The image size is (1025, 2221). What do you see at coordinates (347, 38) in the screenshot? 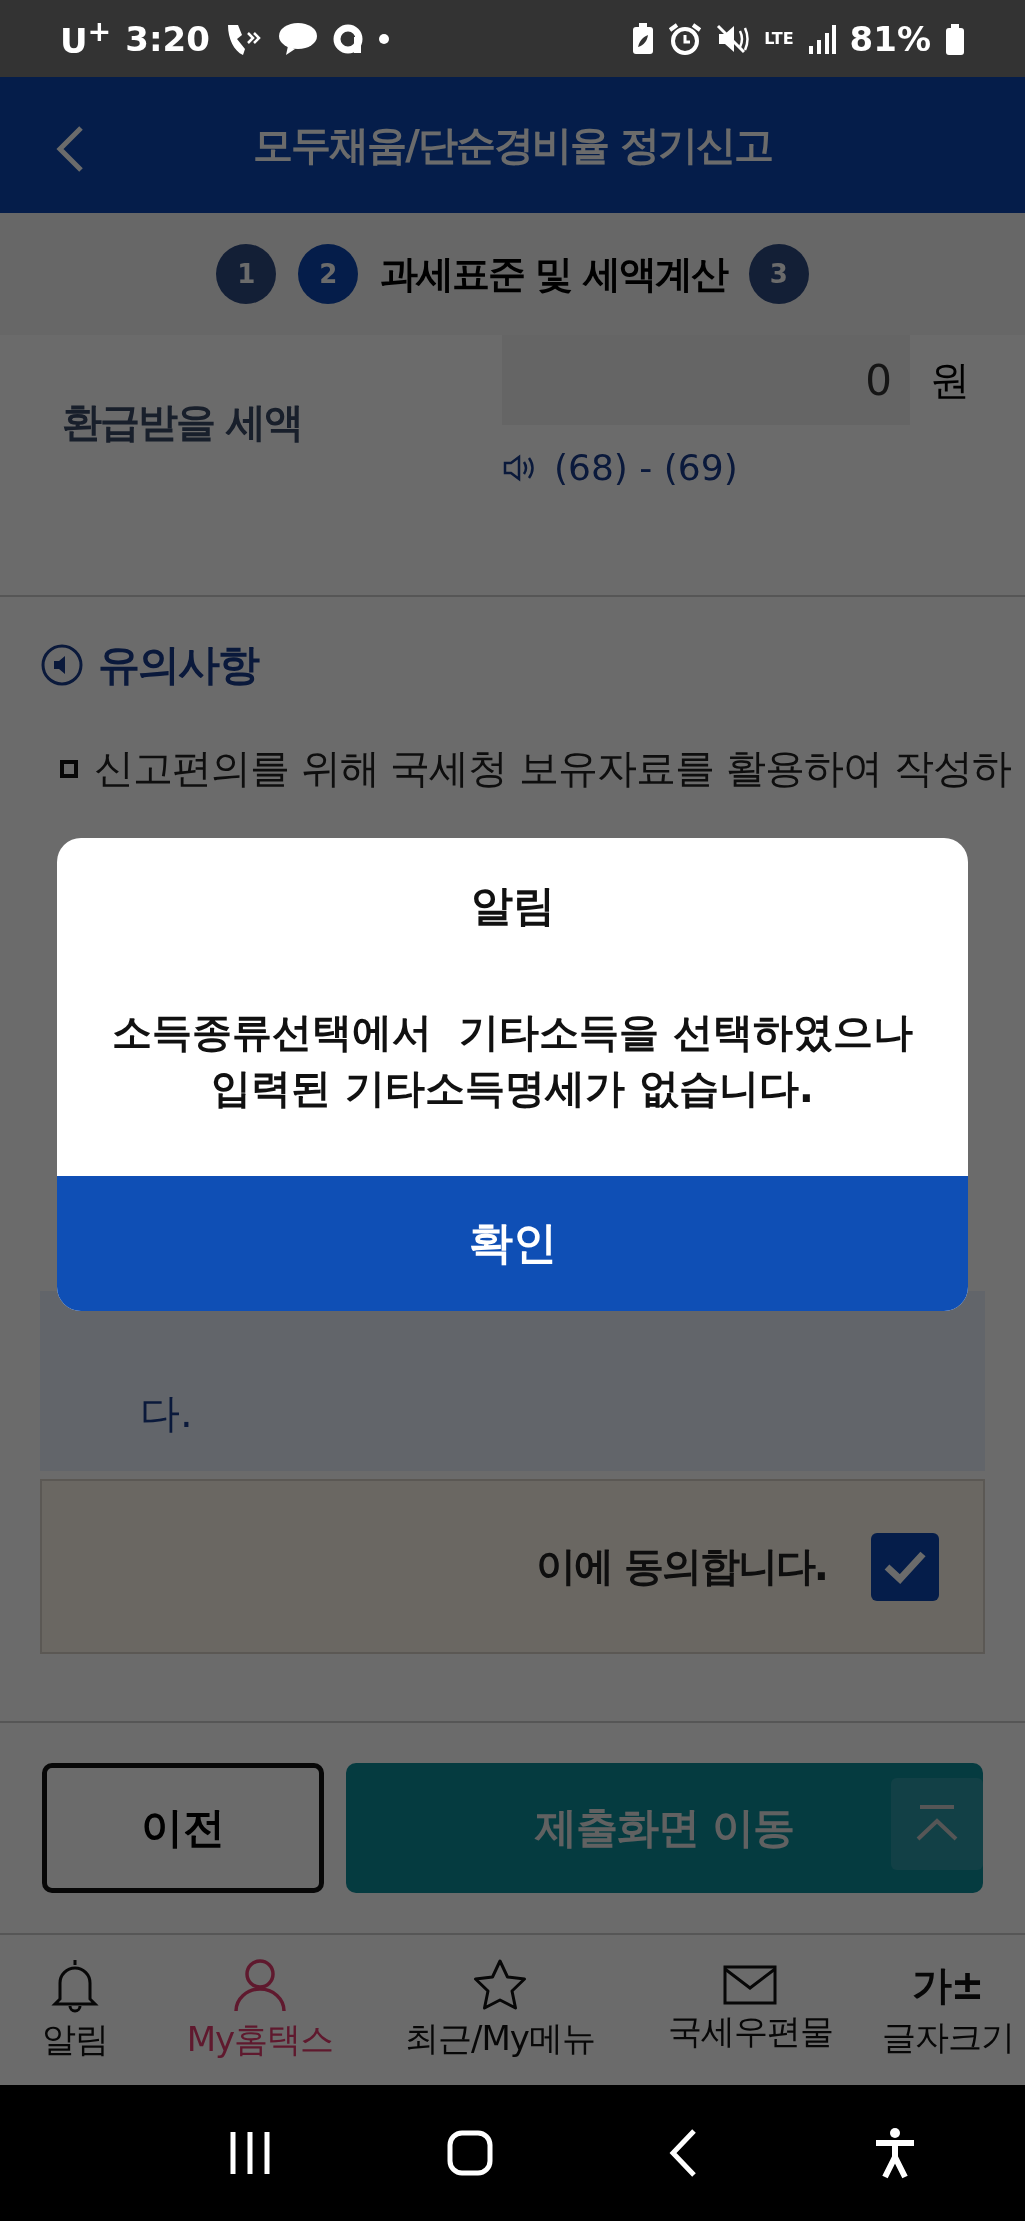
I see `app-icon` at bounding box center [347, 38].